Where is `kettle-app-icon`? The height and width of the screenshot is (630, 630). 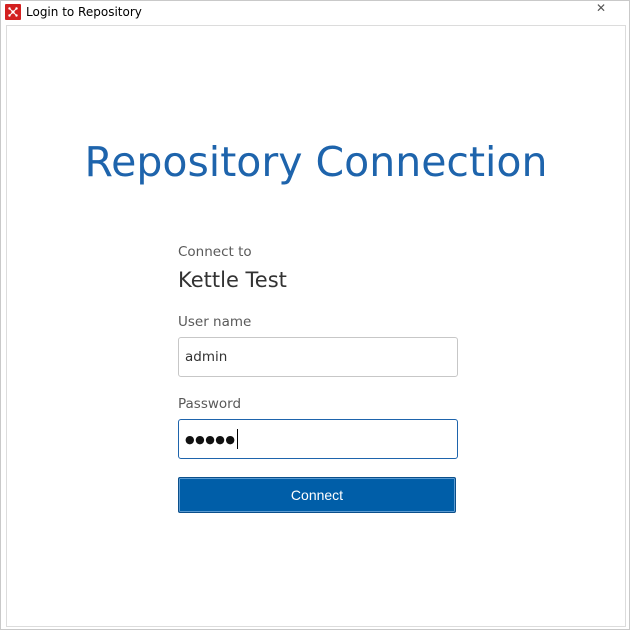 kettle-app-icon is located at coordinates (13, 12).